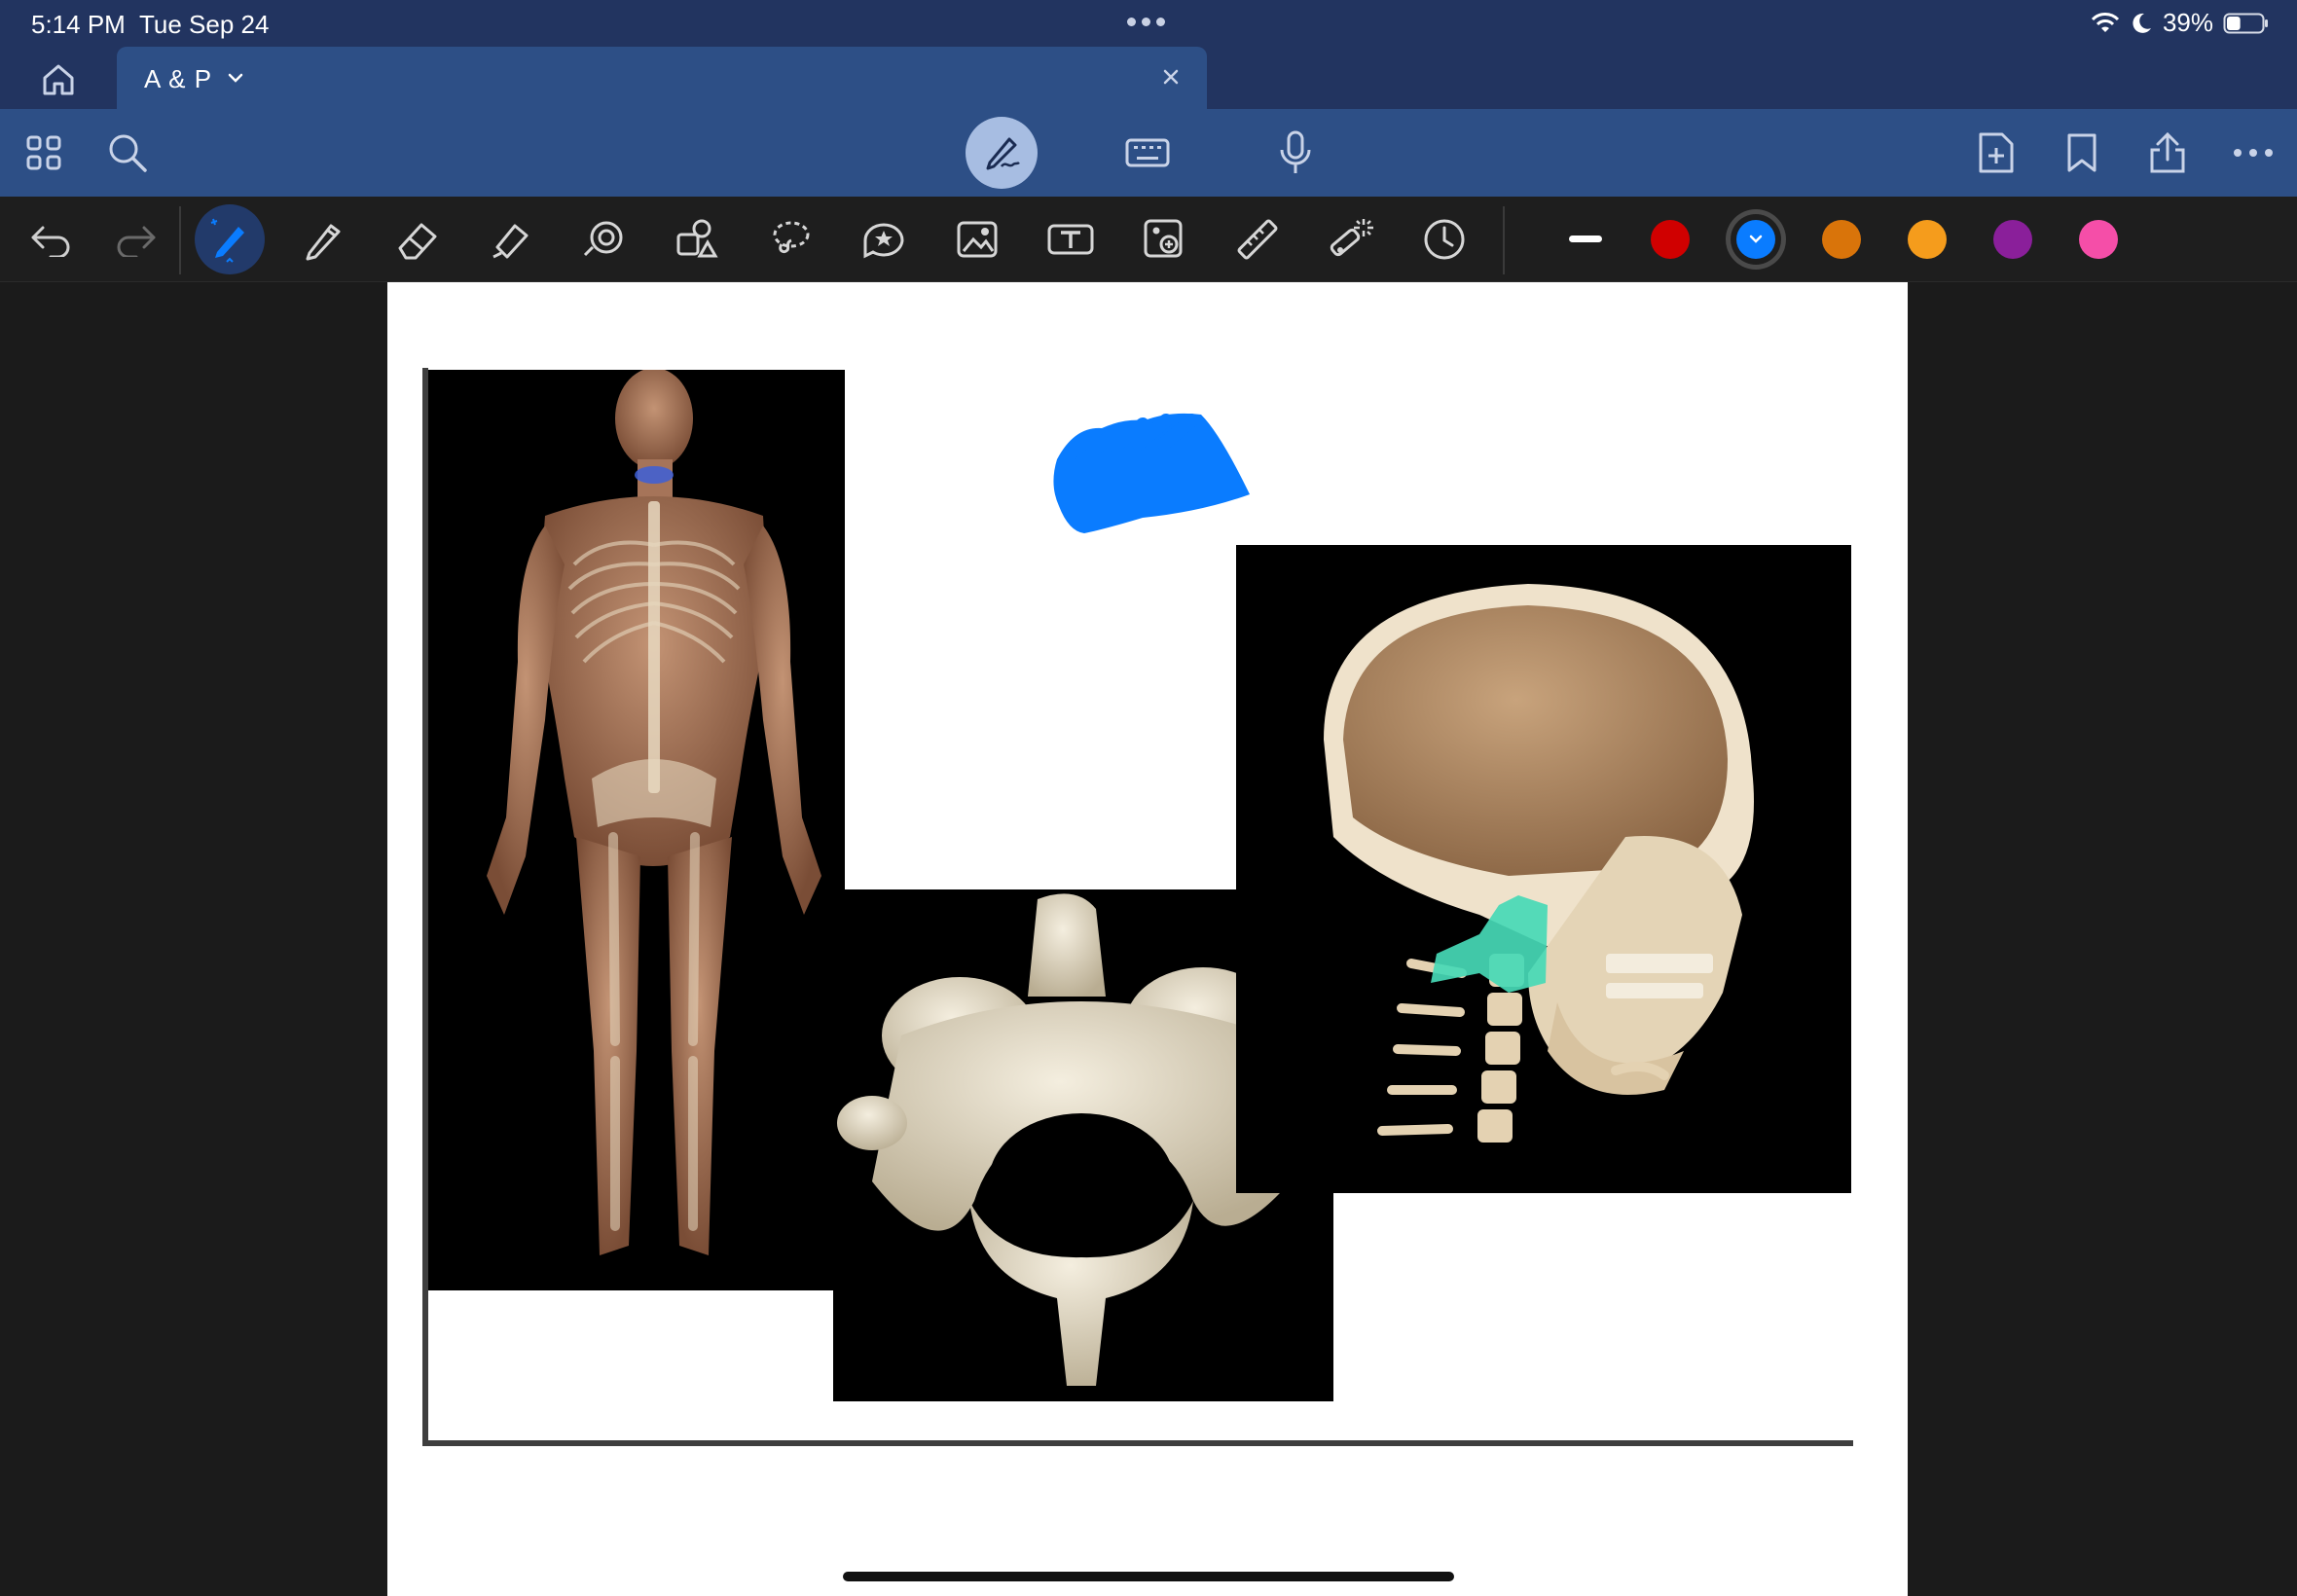 Image resolution: width=2297 pixels, height=1596 pixels. Describe the element at coordinates (1996, 153) in the screenshot. I see `add-page-icon` at that location.